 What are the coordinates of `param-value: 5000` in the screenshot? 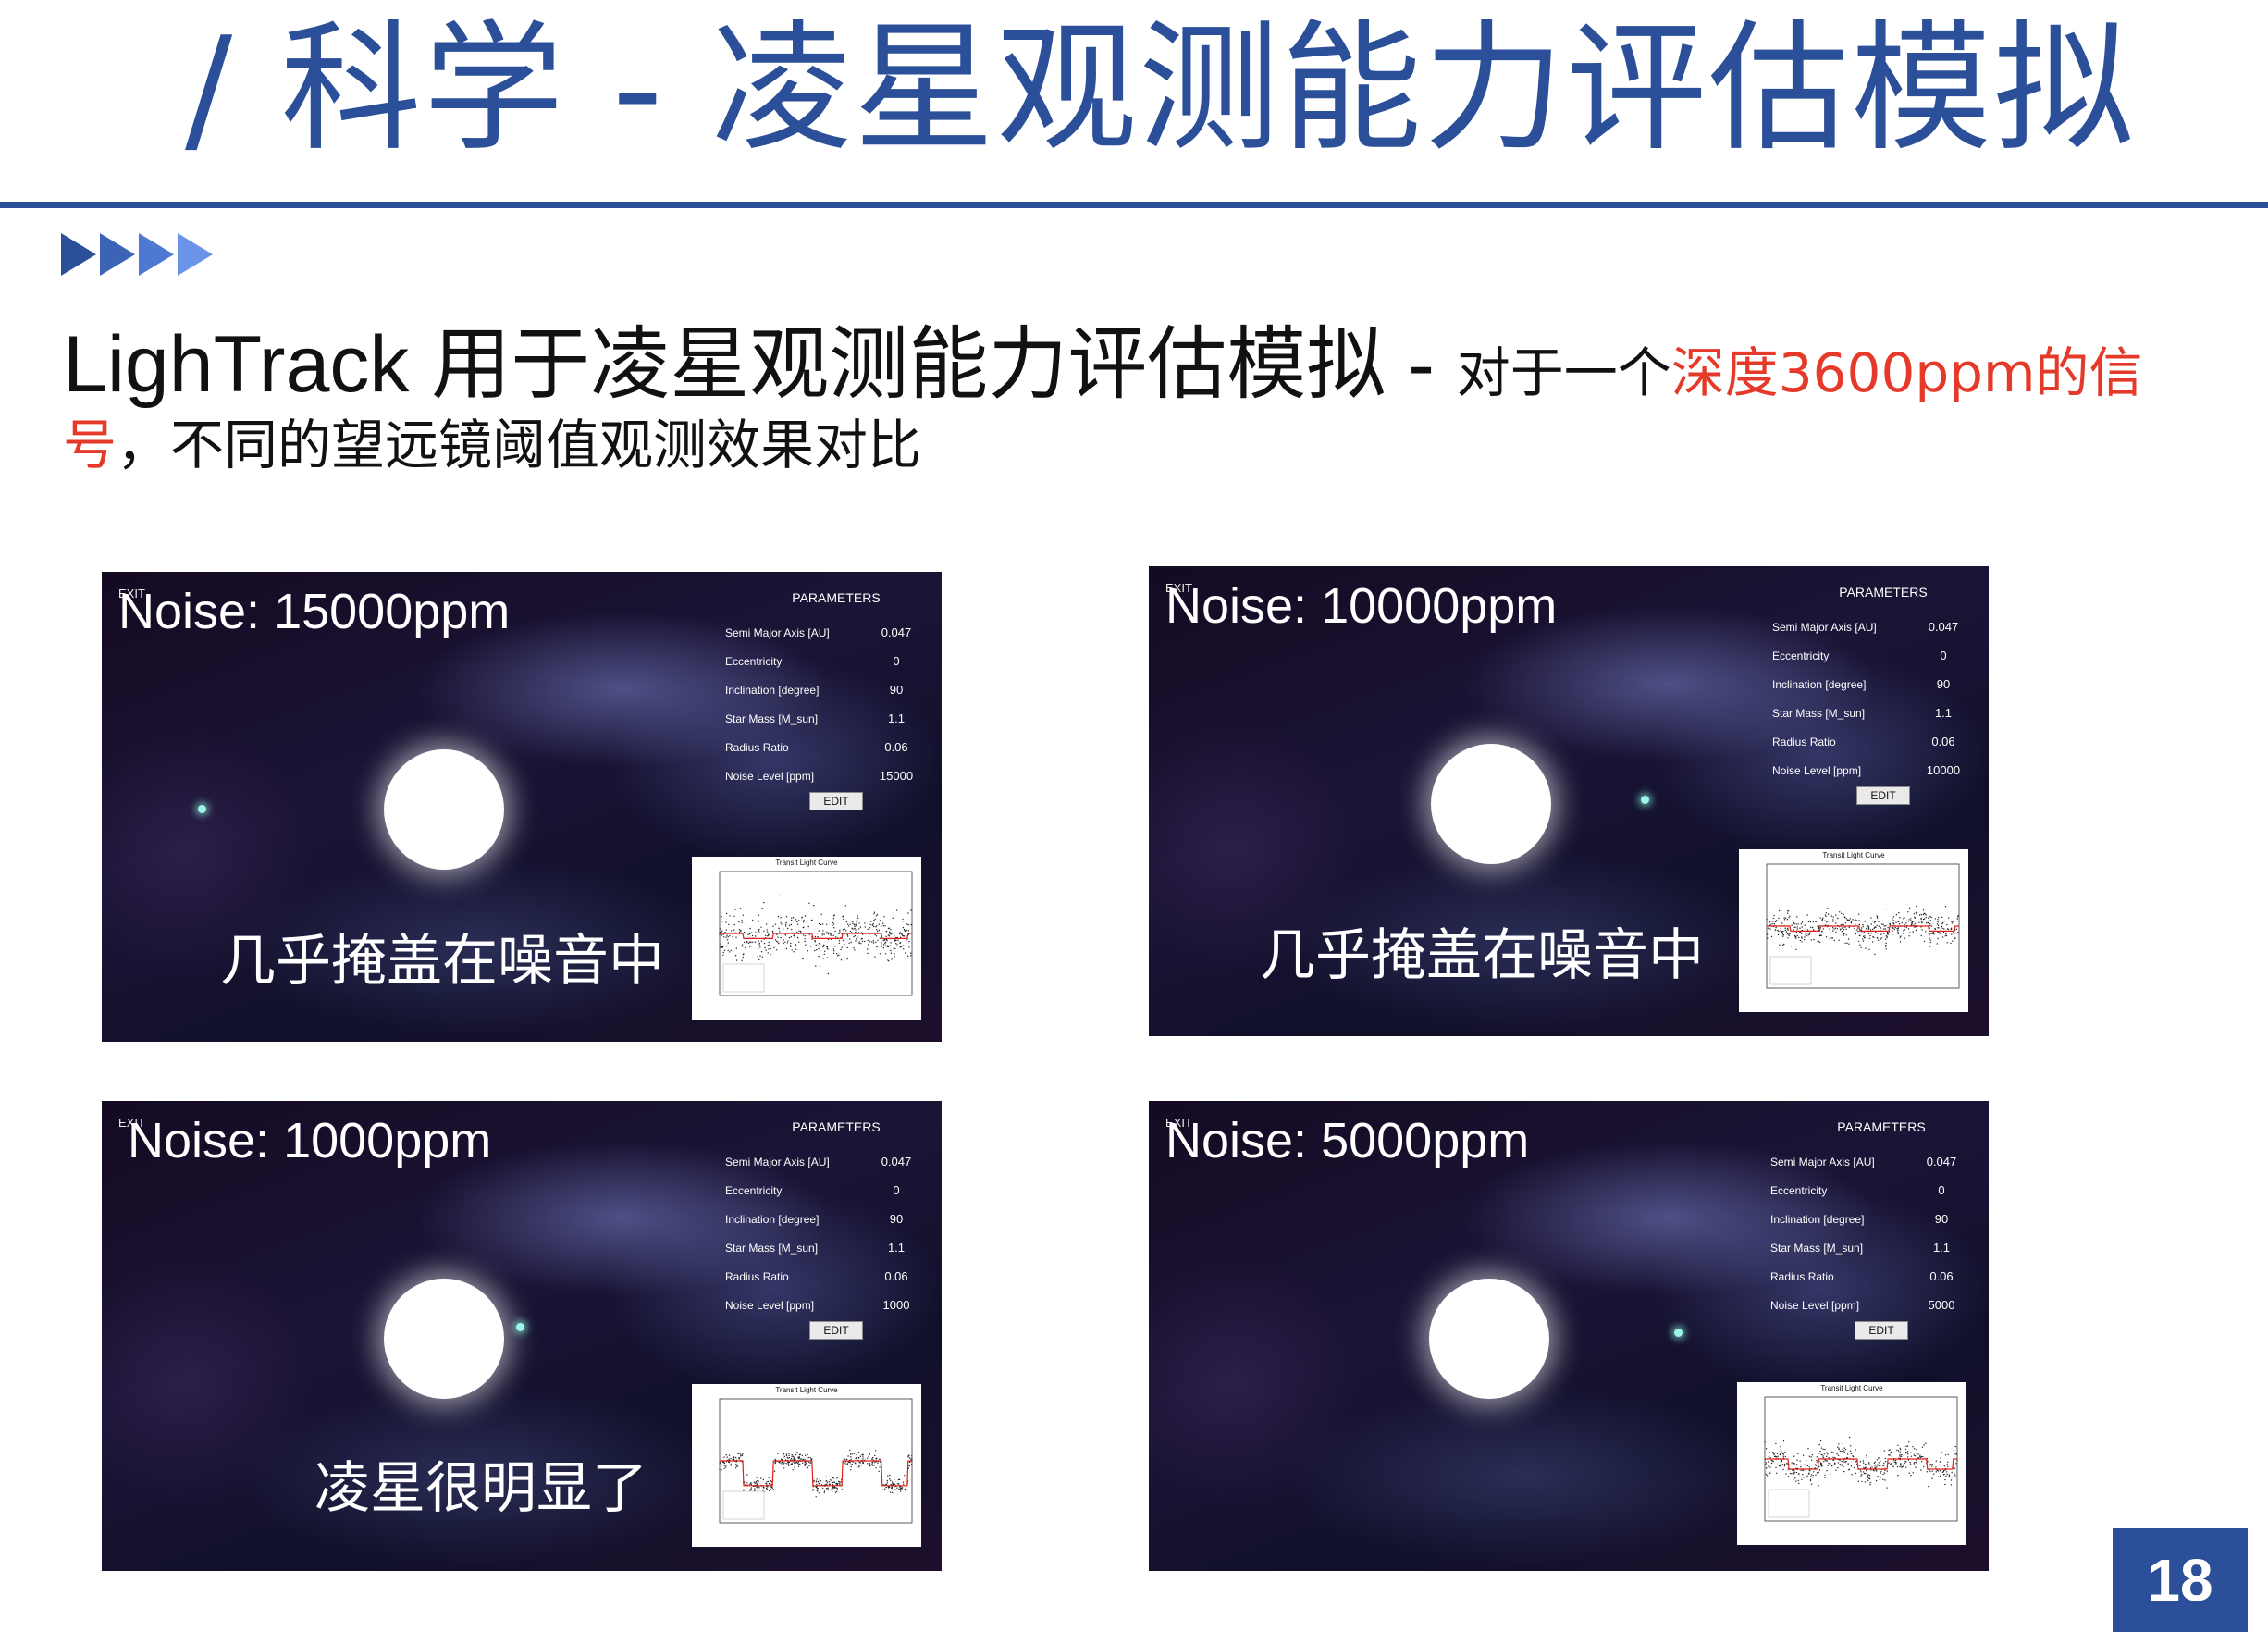 It's located at (1941, 1305).